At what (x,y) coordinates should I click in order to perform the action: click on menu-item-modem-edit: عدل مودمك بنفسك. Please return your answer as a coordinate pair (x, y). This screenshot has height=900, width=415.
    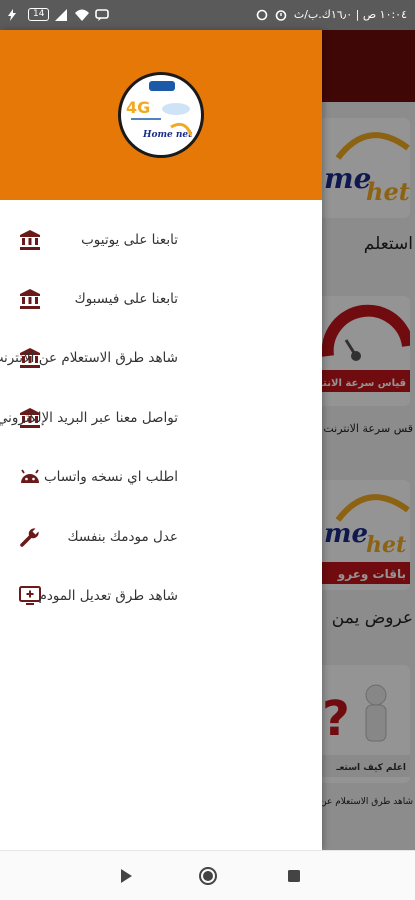
    Looking at the image, I should click on (161, 536).